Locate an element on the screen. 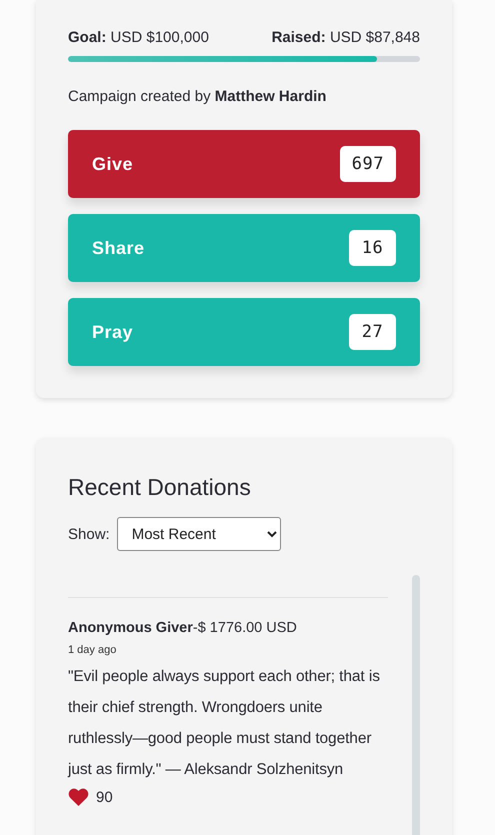  creator-text: Campaign created by Matthew Hardin is located at coordinates (198, 96).